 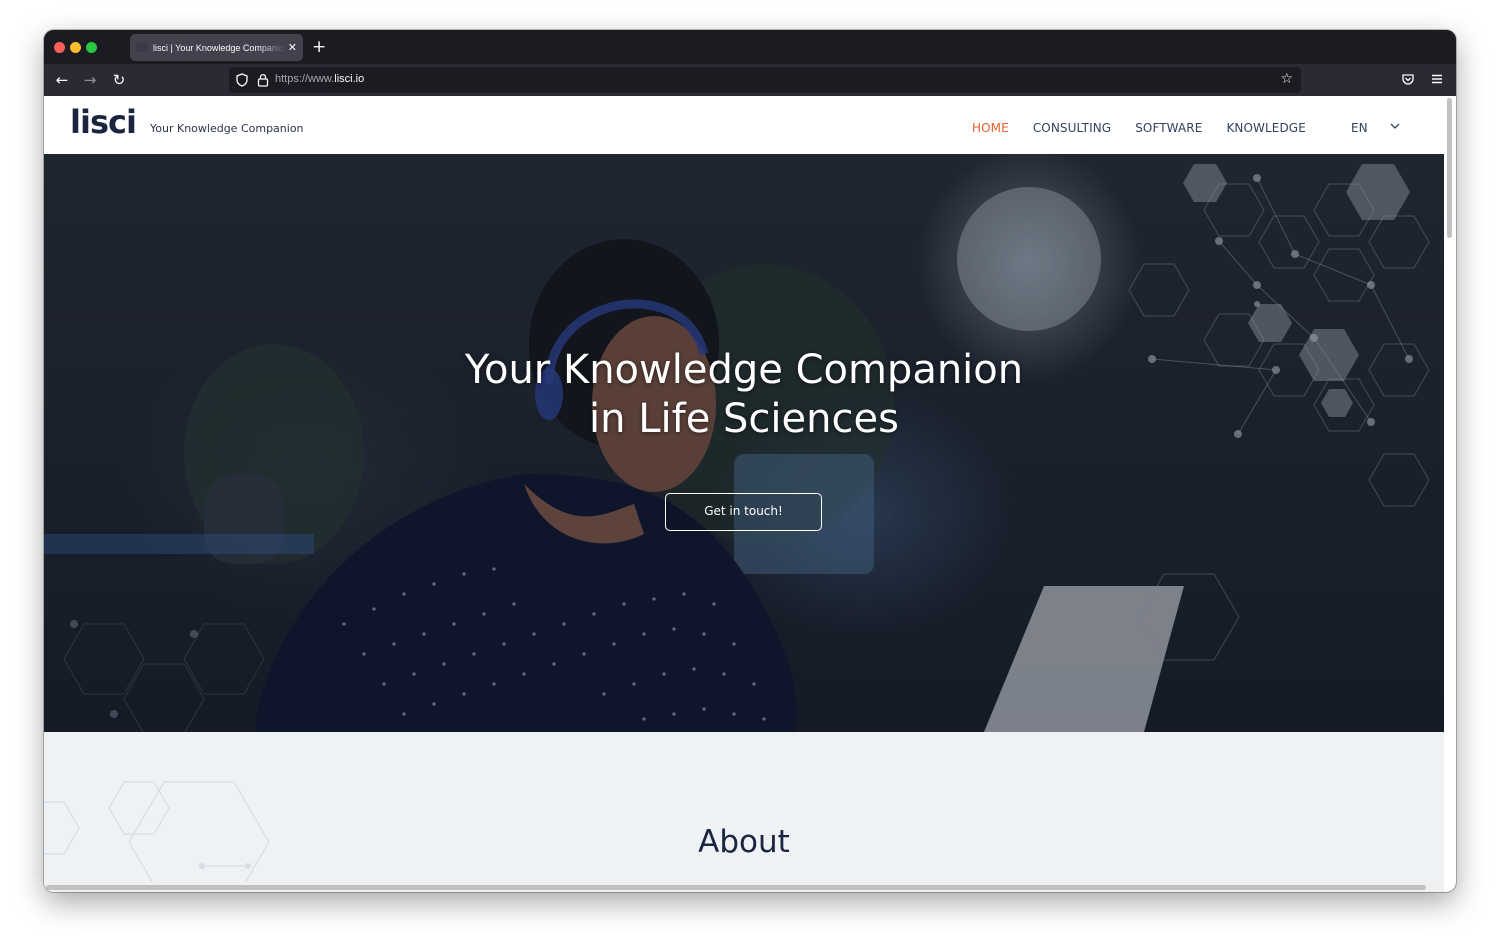 What do you see at coordinates (1265, 128) in the screenshot?
I see `nav-item-knowledge: KNOWLEDGE` at bounding box center [1265, 128].